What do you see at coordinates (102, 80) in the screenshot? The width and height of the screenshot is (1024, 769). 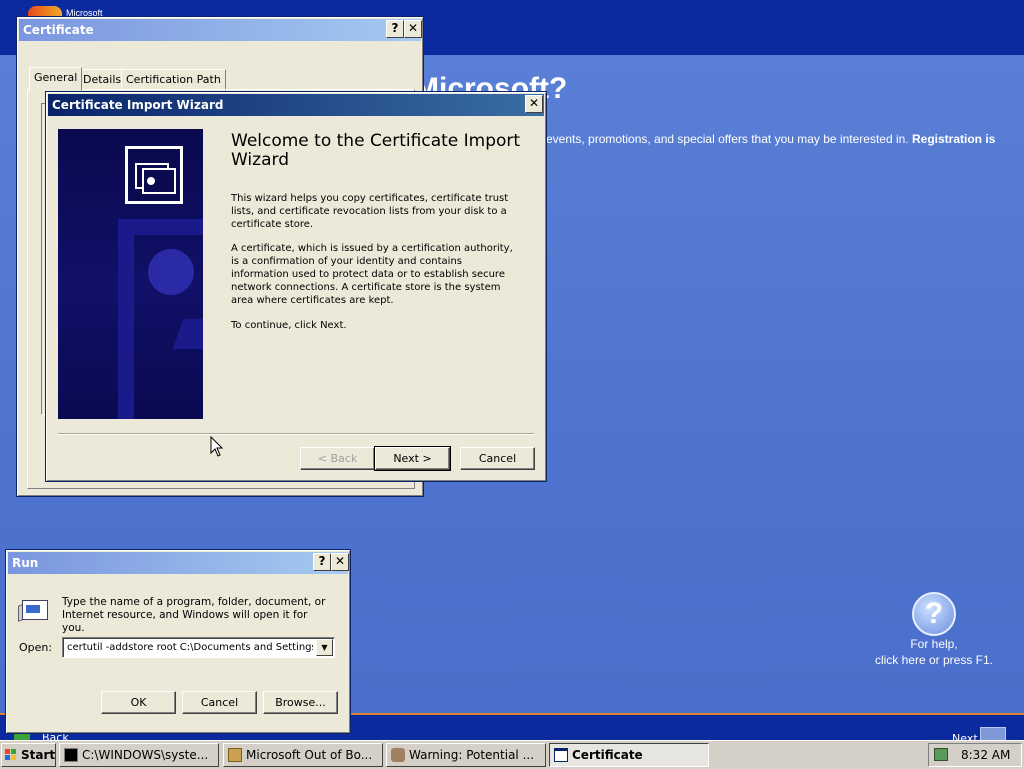 I see `tab-details: Details` at bounding box center [102, 80].